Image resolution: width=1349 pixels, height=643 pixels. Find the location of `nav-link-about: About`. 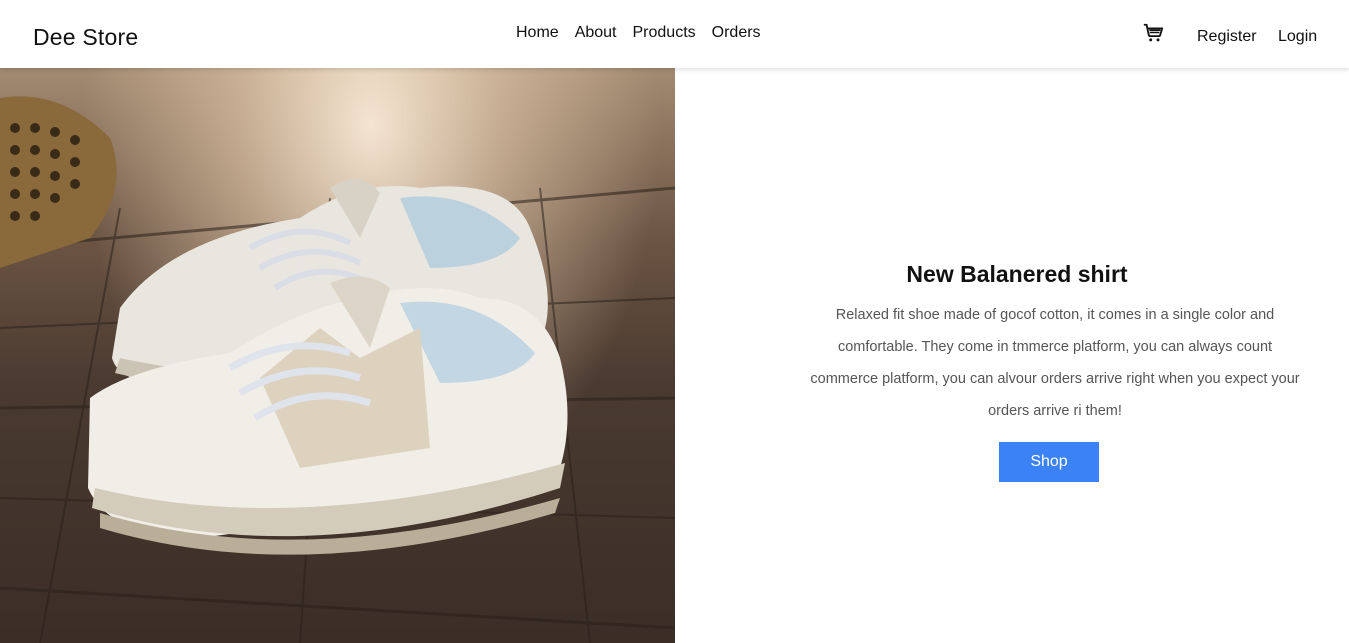

nav-link-about: About is located at coordinates (596, 33).